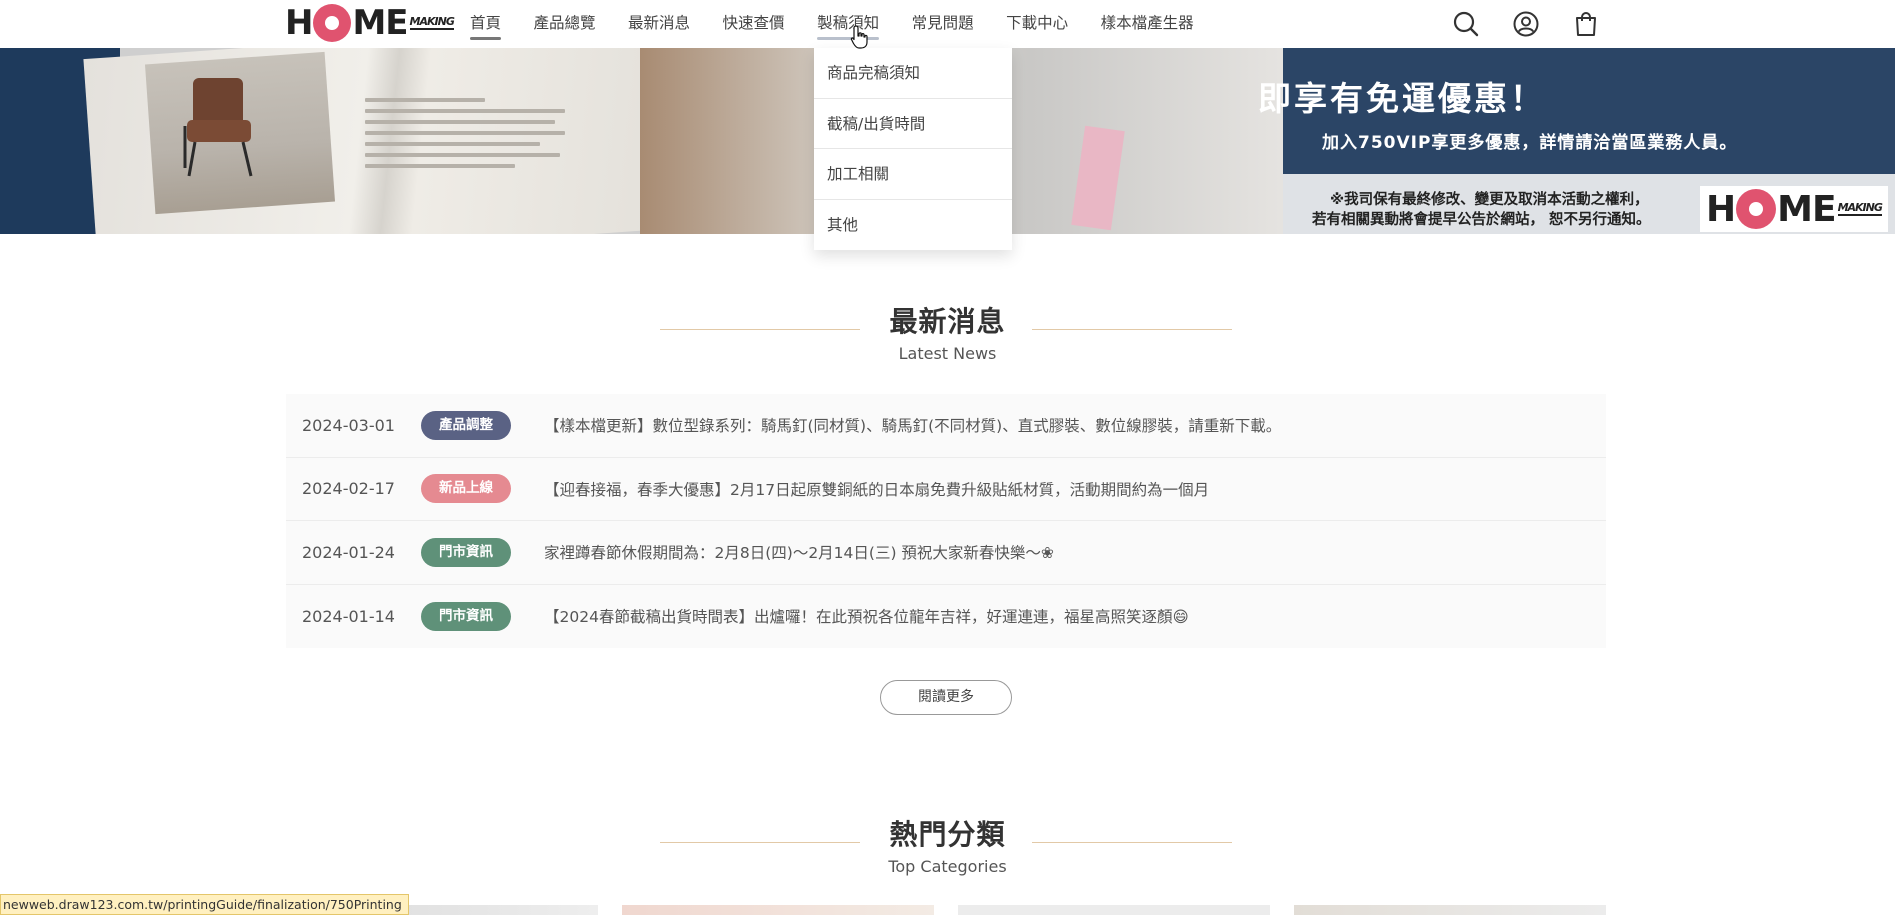 This screenshot has width=1895, height=915. I want to click on news-date: 2024-02-17, so click(348, 489).